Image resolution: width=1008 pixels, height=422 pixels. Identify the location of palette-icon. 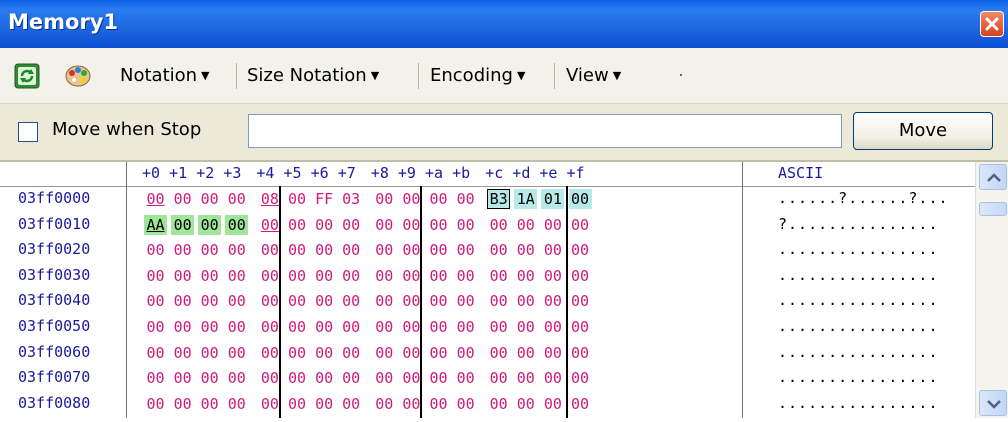
(77, 76).